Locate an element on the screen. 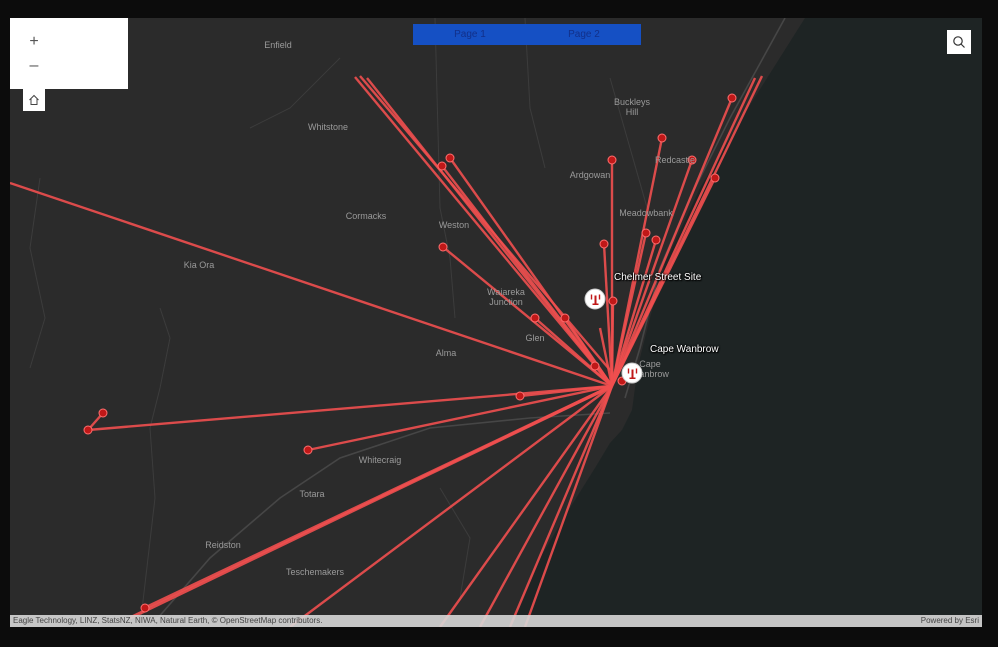  place-label-cormacks: Cormacks is located at coordinates (366, 216).